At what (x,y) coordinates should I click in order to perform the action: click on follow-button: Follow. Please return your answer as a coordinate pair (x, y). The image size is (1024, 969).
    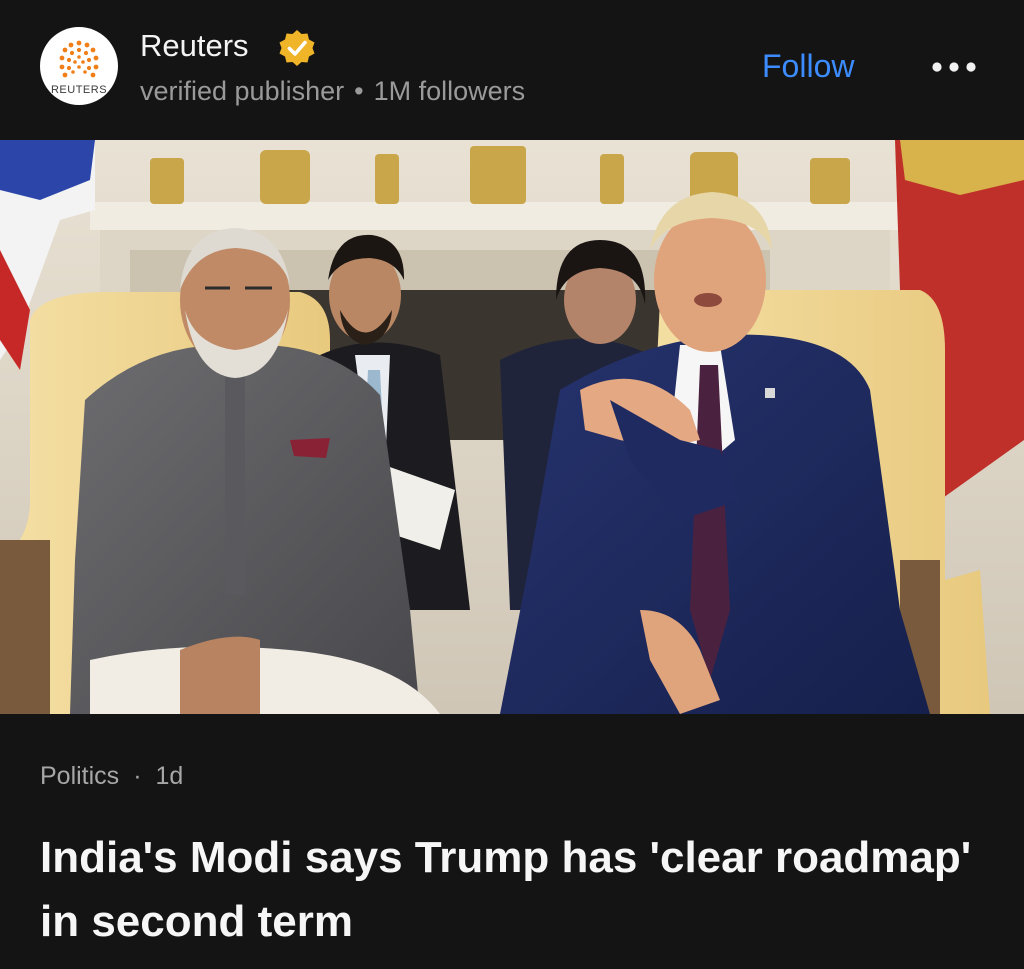
    Looking at the image, I should click on (808, 66).